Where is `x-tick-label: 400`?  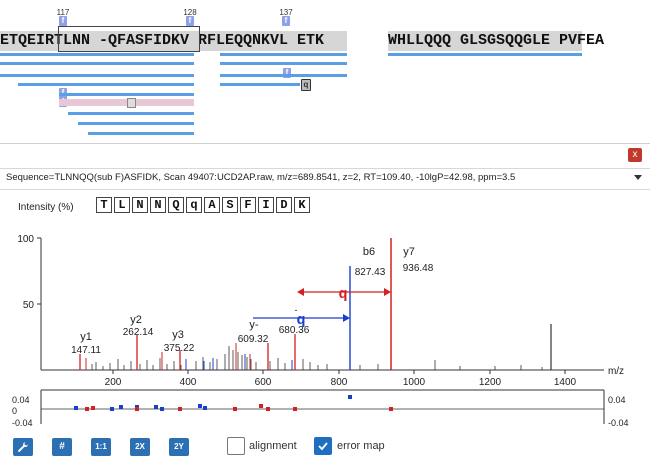 x-tick-label: 400 is located at coordinates (188, 382).